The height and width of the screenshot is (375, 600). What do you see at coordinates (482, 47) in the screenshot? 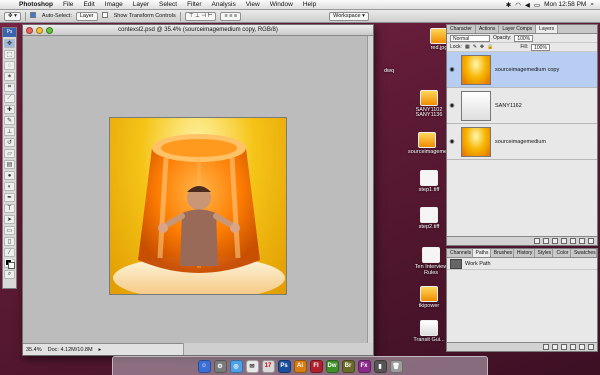
I see `lock-position-icon: ✥` at bounding box center [482, 47].